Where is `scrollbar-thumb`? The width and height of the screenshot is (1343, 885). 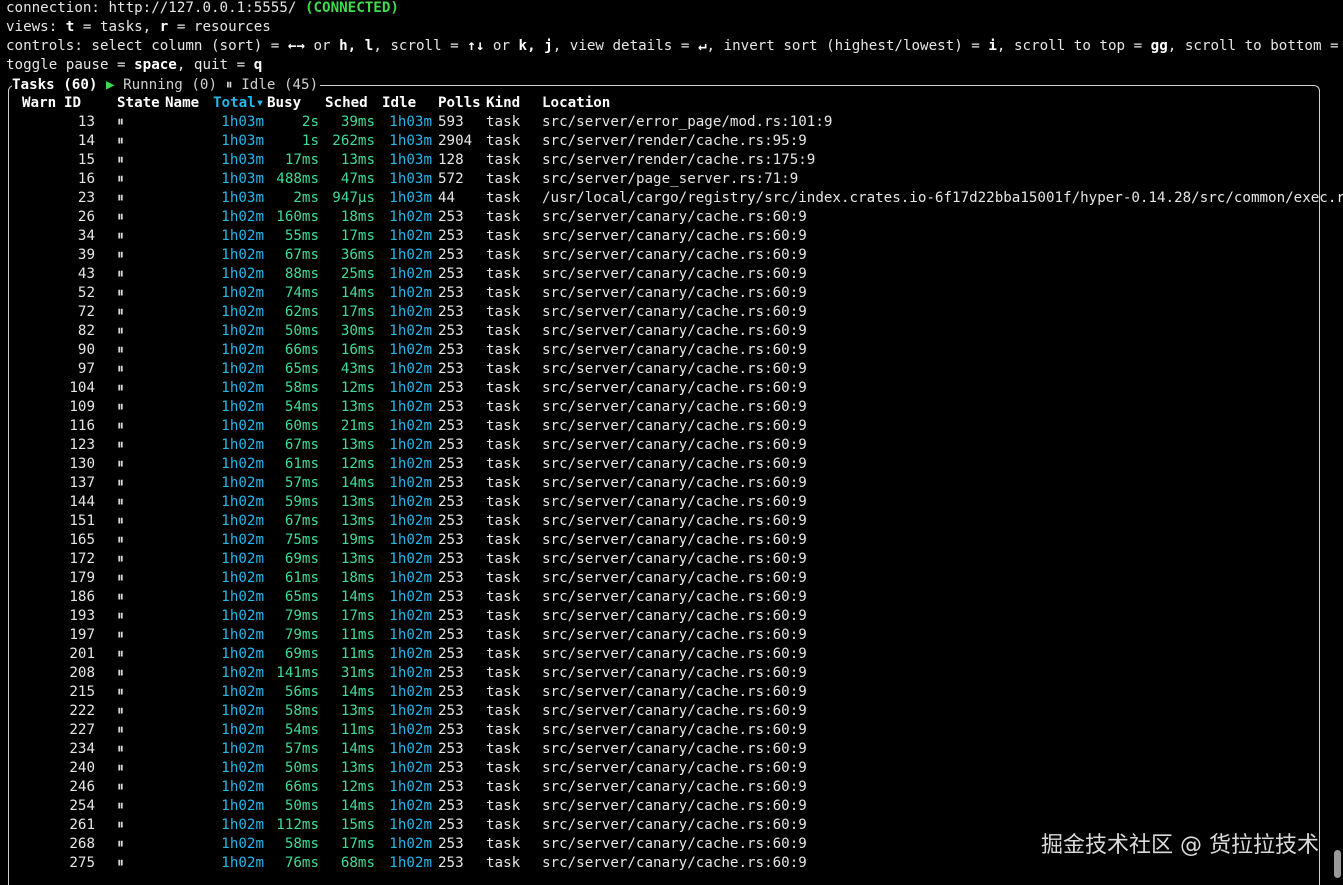
scrollbar-thumb is located at coordinates (1337, 864).